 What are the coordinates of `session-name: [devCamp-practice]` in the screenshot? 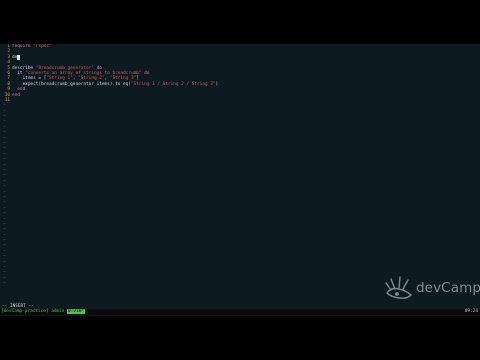 It's located at (26, 311).